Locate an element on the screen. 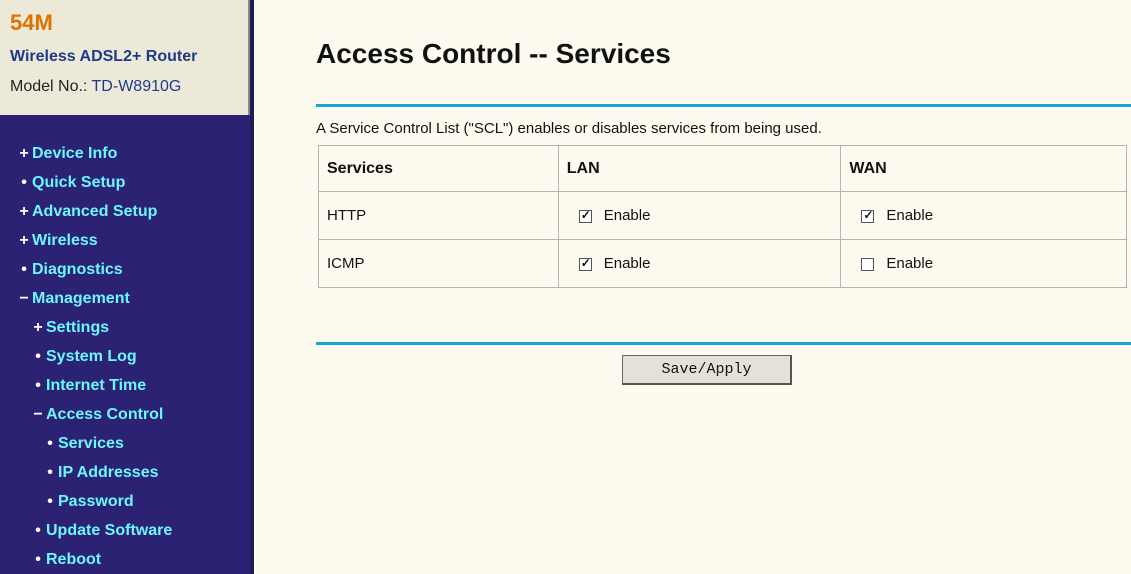 This screenshot has width=1131, height=574. model-label: Model No.: is located at coordinates (49, 86).